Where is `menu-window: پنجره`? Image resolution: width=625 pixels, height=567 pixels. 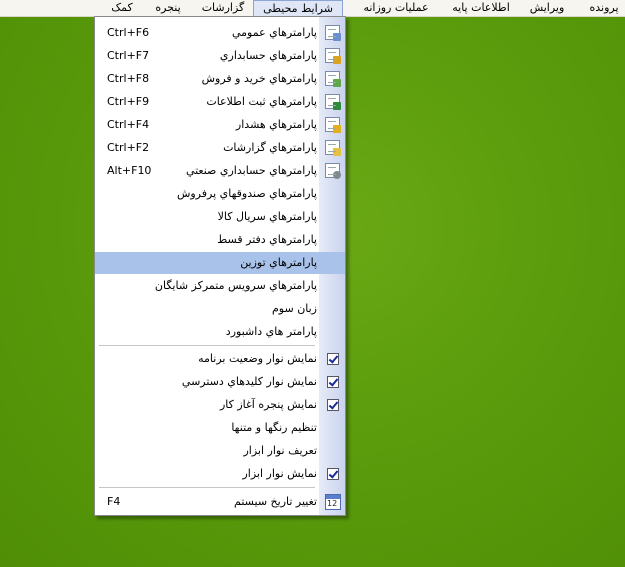 menu-window: پنجره is located at coordinates (168, 8).